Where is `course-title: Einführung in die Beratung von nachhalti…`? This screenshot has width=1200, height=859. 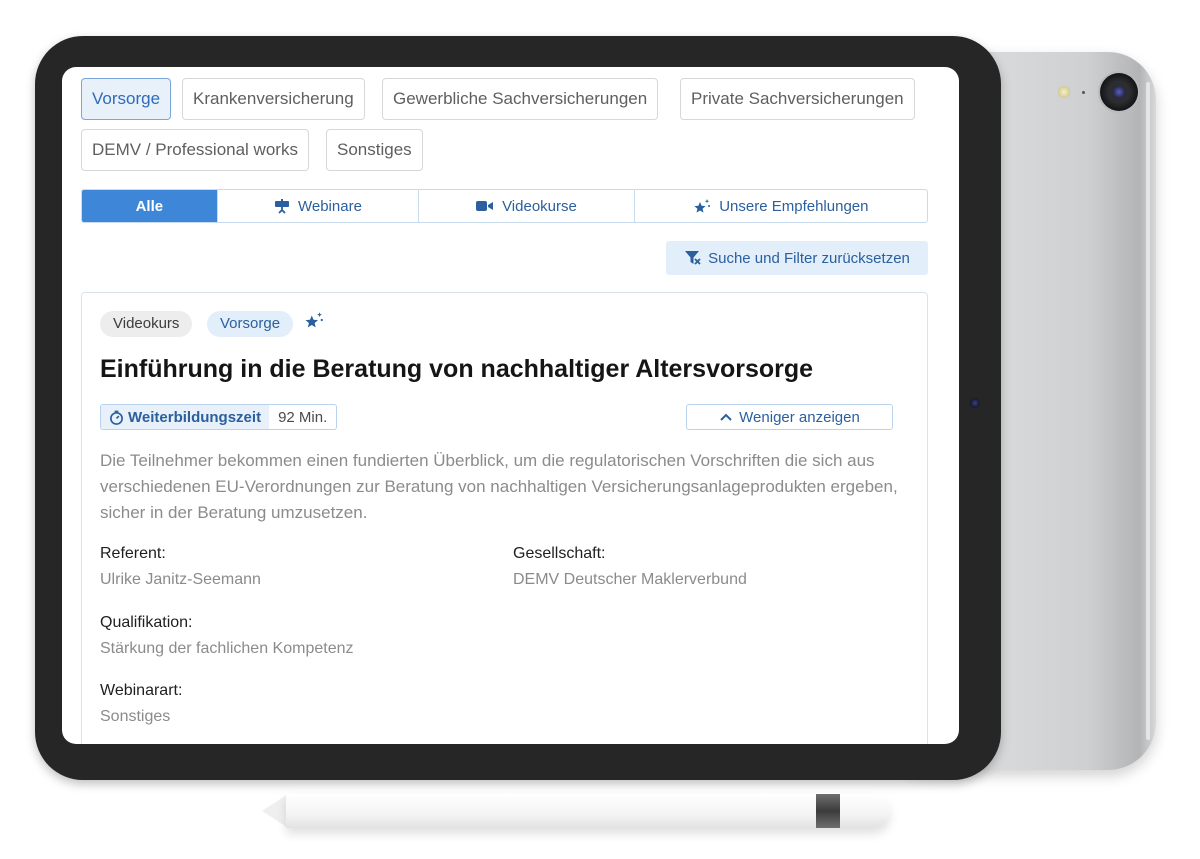
course-title: Einführung in die Beratung von nachhalti… is located at coordinates (457, 369).